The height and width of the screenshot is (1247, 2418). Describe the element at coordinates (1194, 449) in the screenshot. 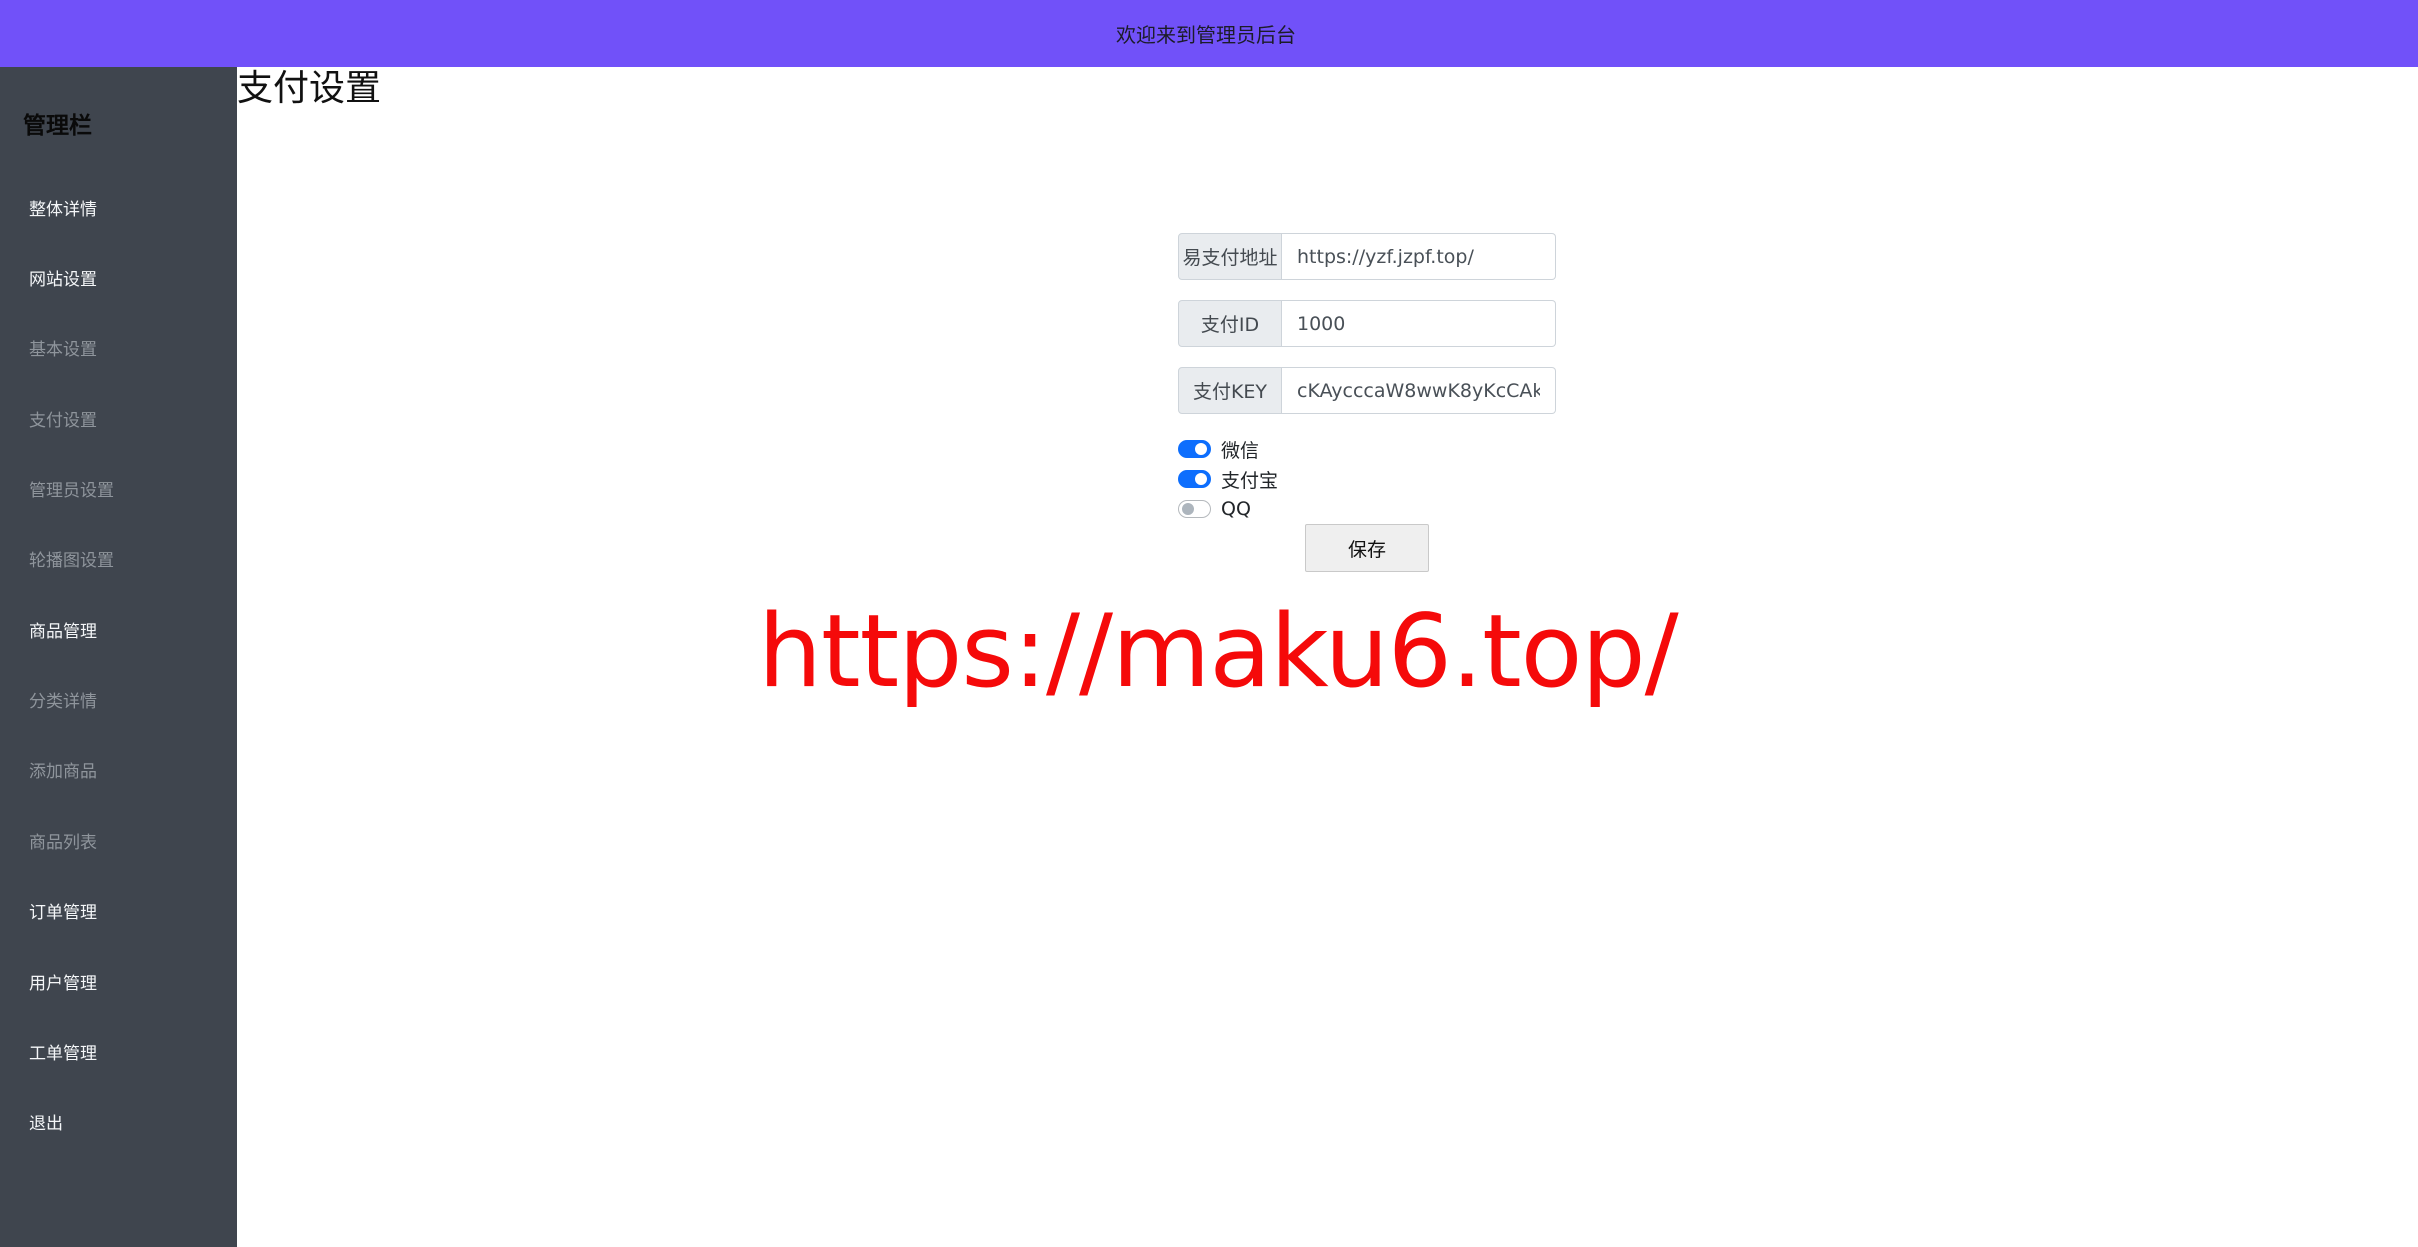

I see `wechat-toggle` at that location.